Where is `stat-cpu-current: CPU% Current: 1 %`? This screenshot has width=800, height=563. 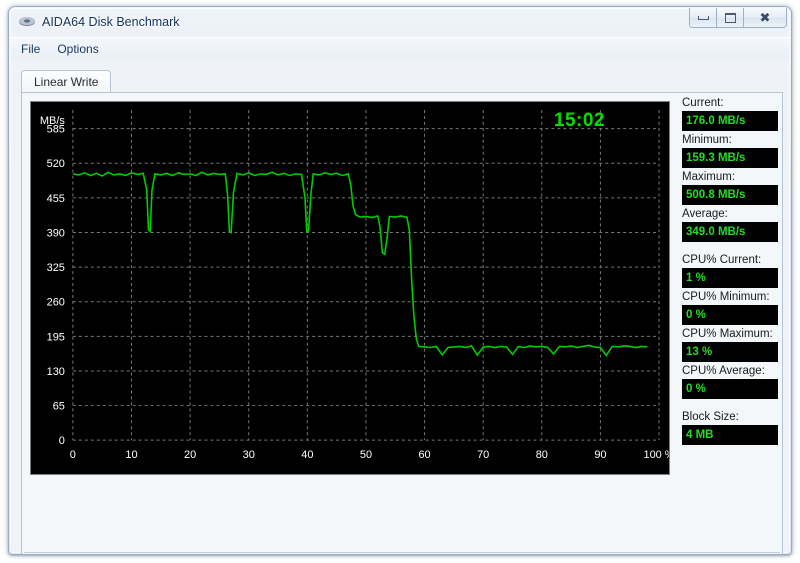 stat-cpu-current: CPU% Current: 1 % is located at coordinates (730, 271).